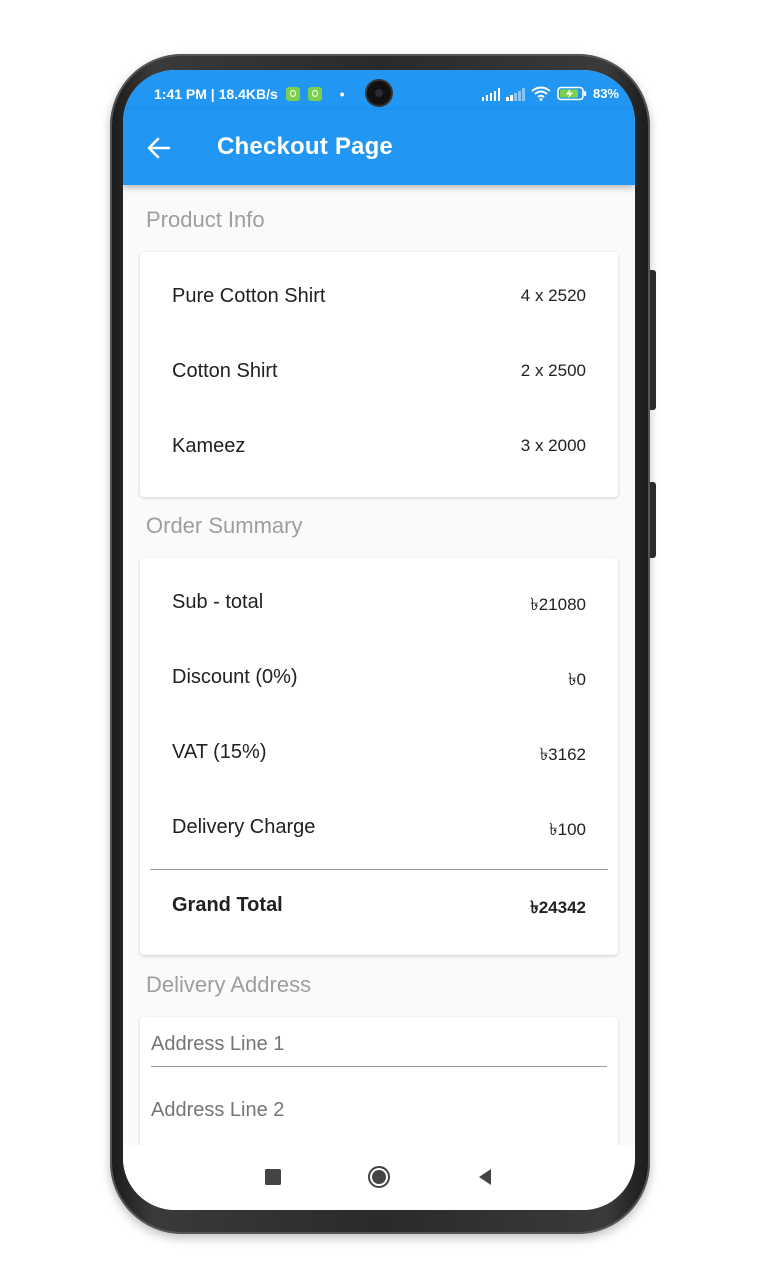  What do you see at coordinates (653, 340) in the screenshot?
I see `volume-button` at bounding box center [653, 340].